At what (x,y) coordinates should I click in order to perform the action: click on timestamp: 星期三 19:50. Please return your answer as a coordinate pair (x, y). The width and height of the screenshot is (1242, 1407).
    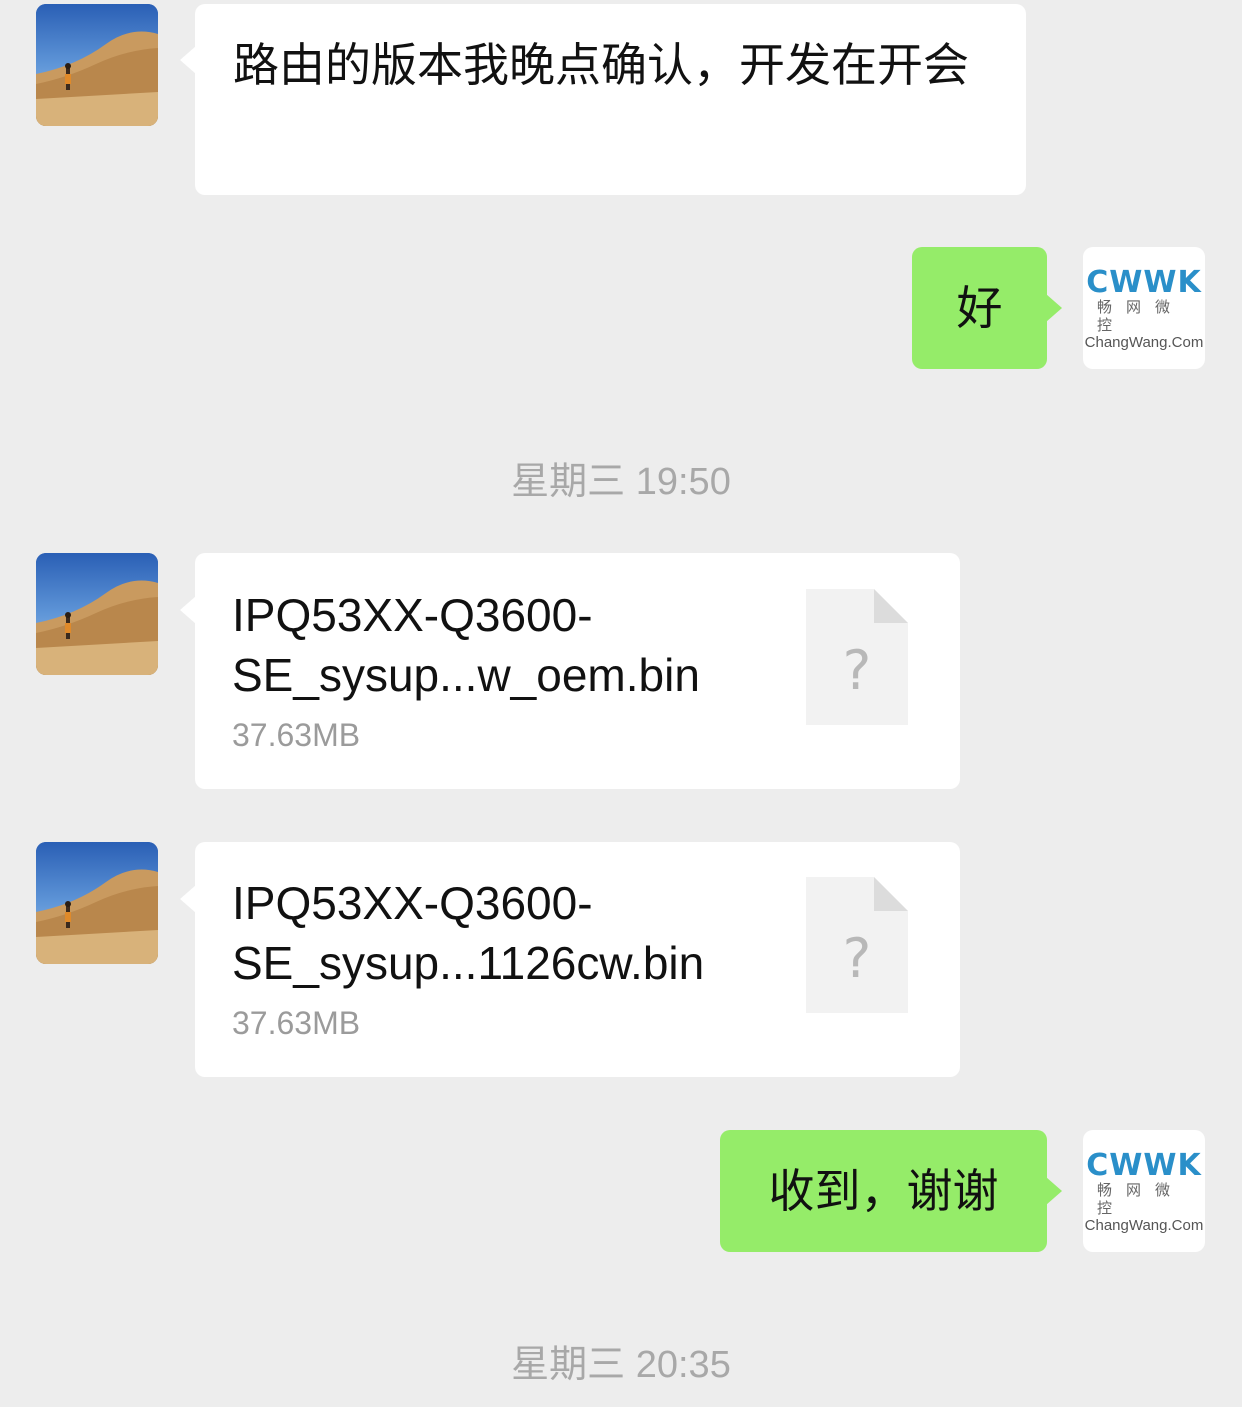
    Looking at the image, I should click on (621, 482).